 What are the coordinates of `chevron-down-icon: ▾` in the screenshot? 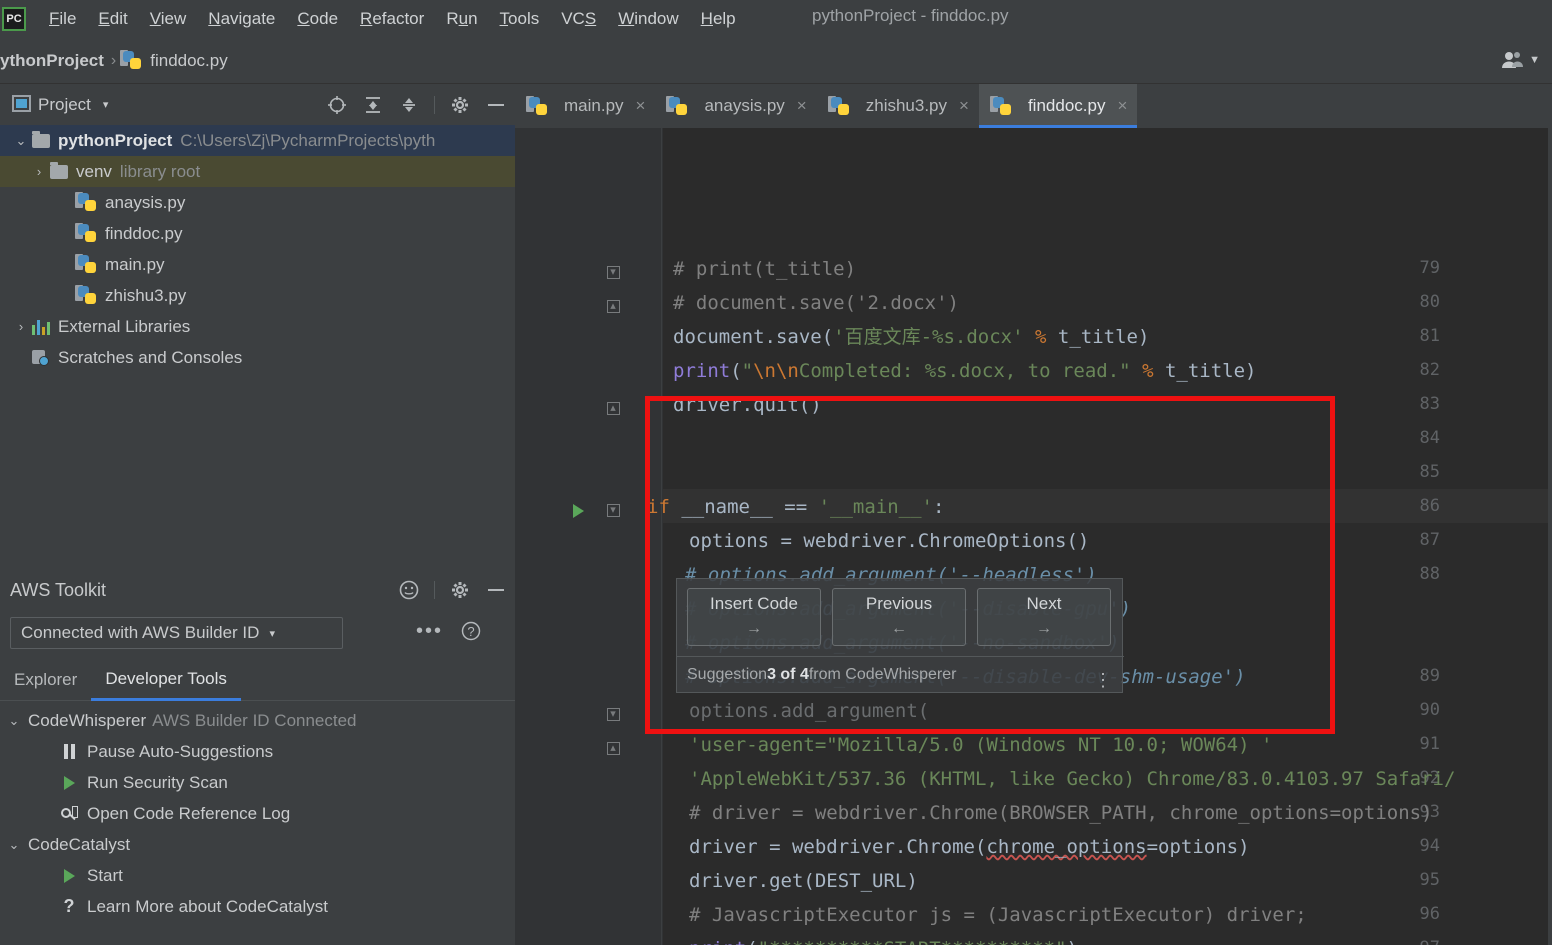 It's located at (272, 633).